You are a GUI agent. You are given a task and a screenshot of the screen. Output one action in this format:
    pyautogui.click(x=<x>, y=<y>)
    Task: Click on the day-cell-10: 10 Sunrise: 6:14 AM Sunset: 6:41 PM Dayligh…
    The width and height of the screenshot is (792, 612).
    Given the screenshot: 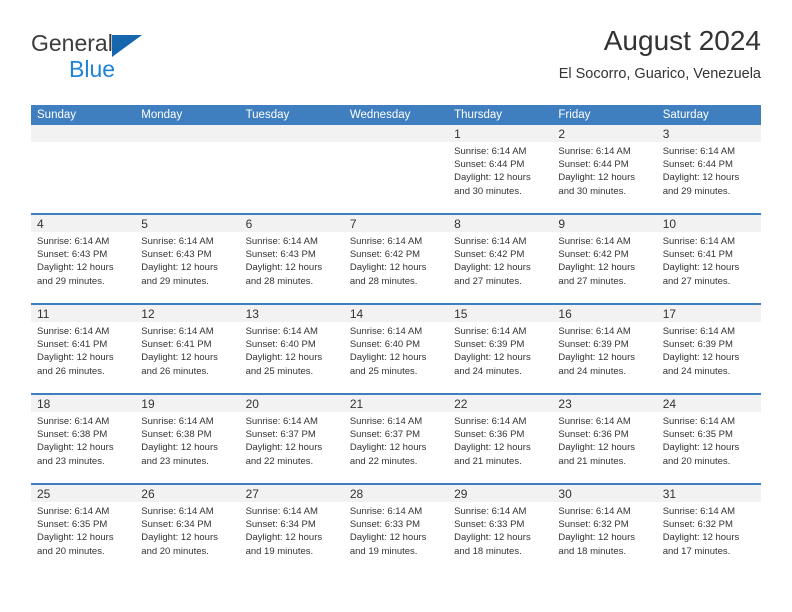 What is the action you would take?
    pyautogui.click(x=708, y=259)
    